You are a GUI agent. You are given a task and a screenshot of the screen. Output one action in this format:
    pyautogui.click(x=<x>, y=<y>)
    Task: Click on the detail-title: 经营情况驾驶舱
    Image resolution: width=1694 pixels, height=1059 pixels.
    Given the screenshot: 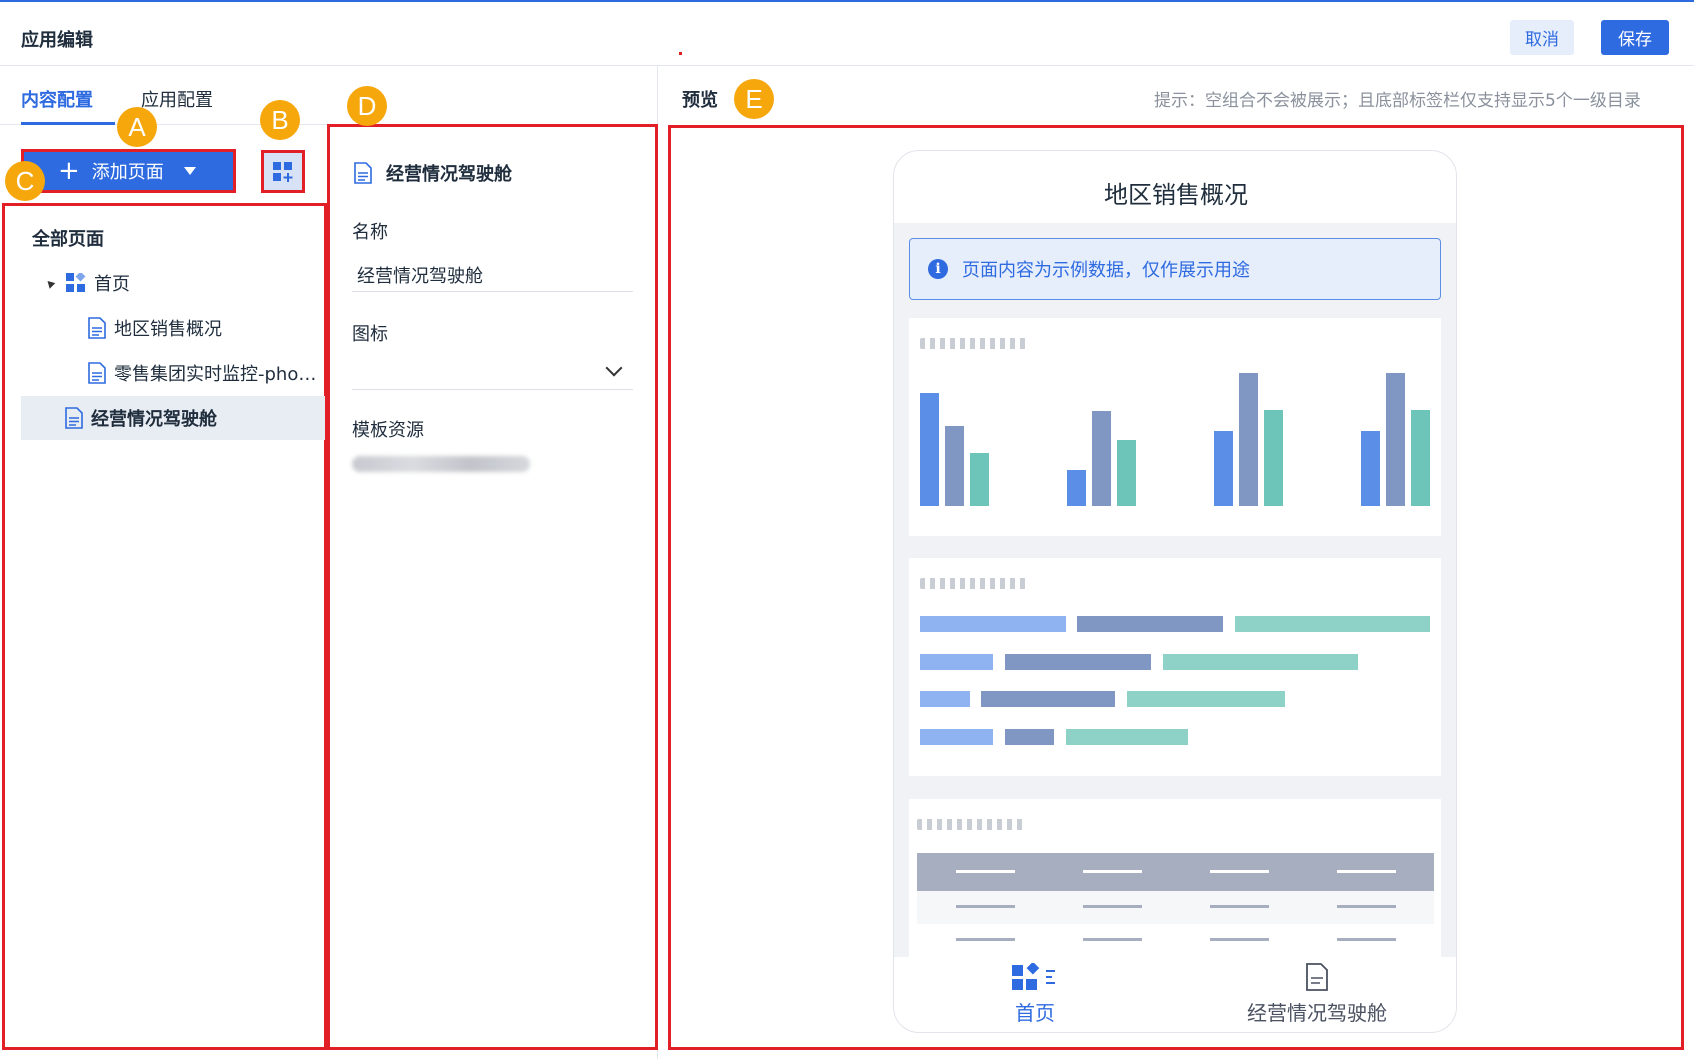 What is the action you would take?
    pyautogui.click(x=433, y=173)
    